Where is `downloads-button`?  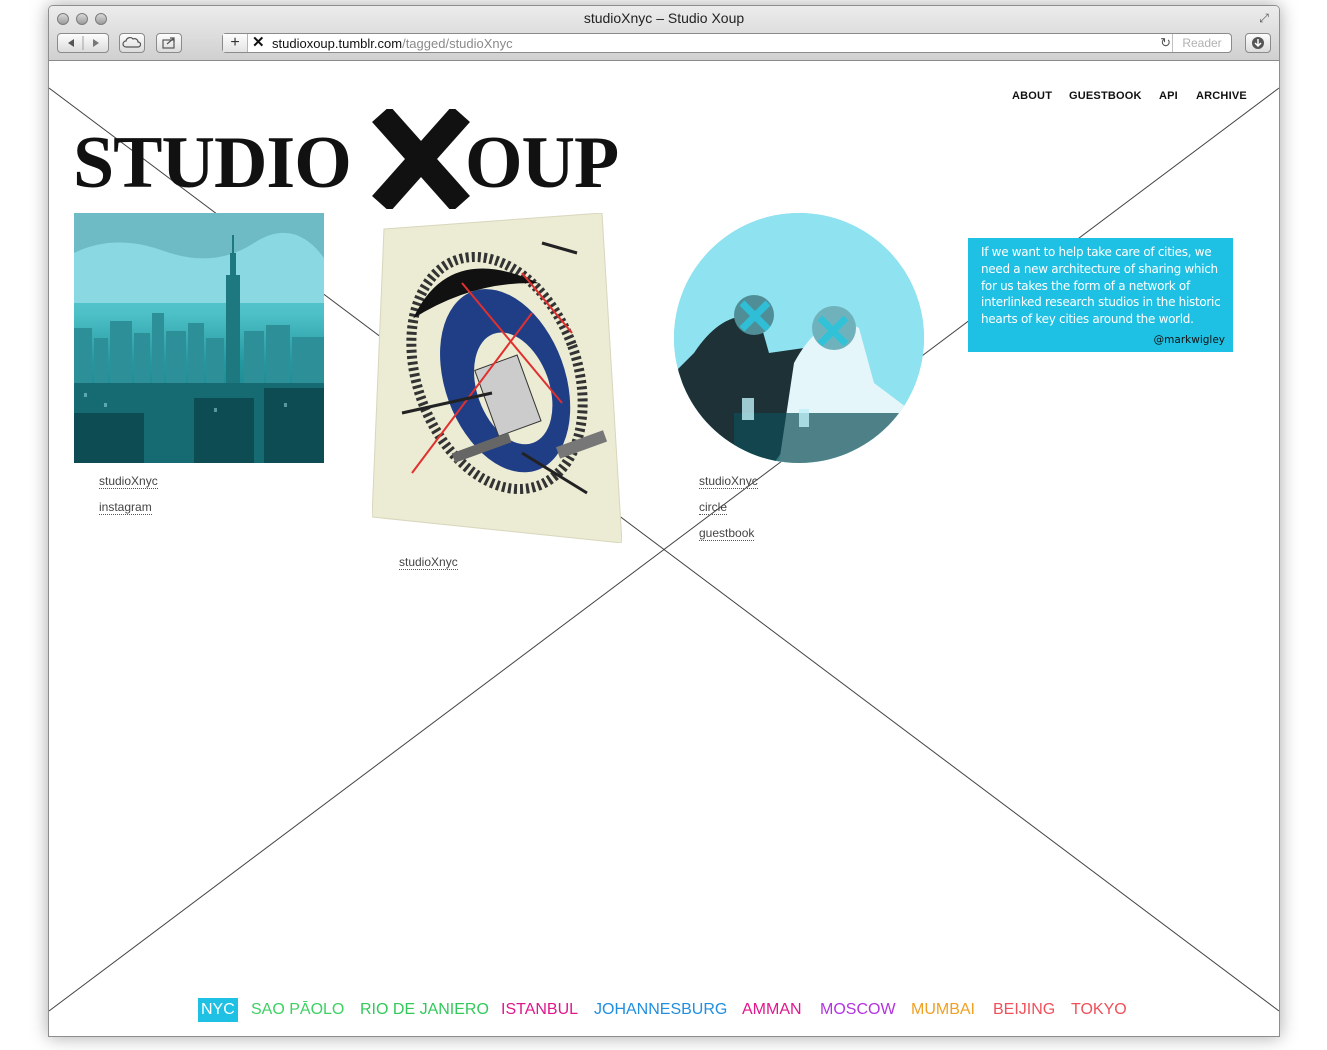 downloads-button is located at coordinates (1258, 43).